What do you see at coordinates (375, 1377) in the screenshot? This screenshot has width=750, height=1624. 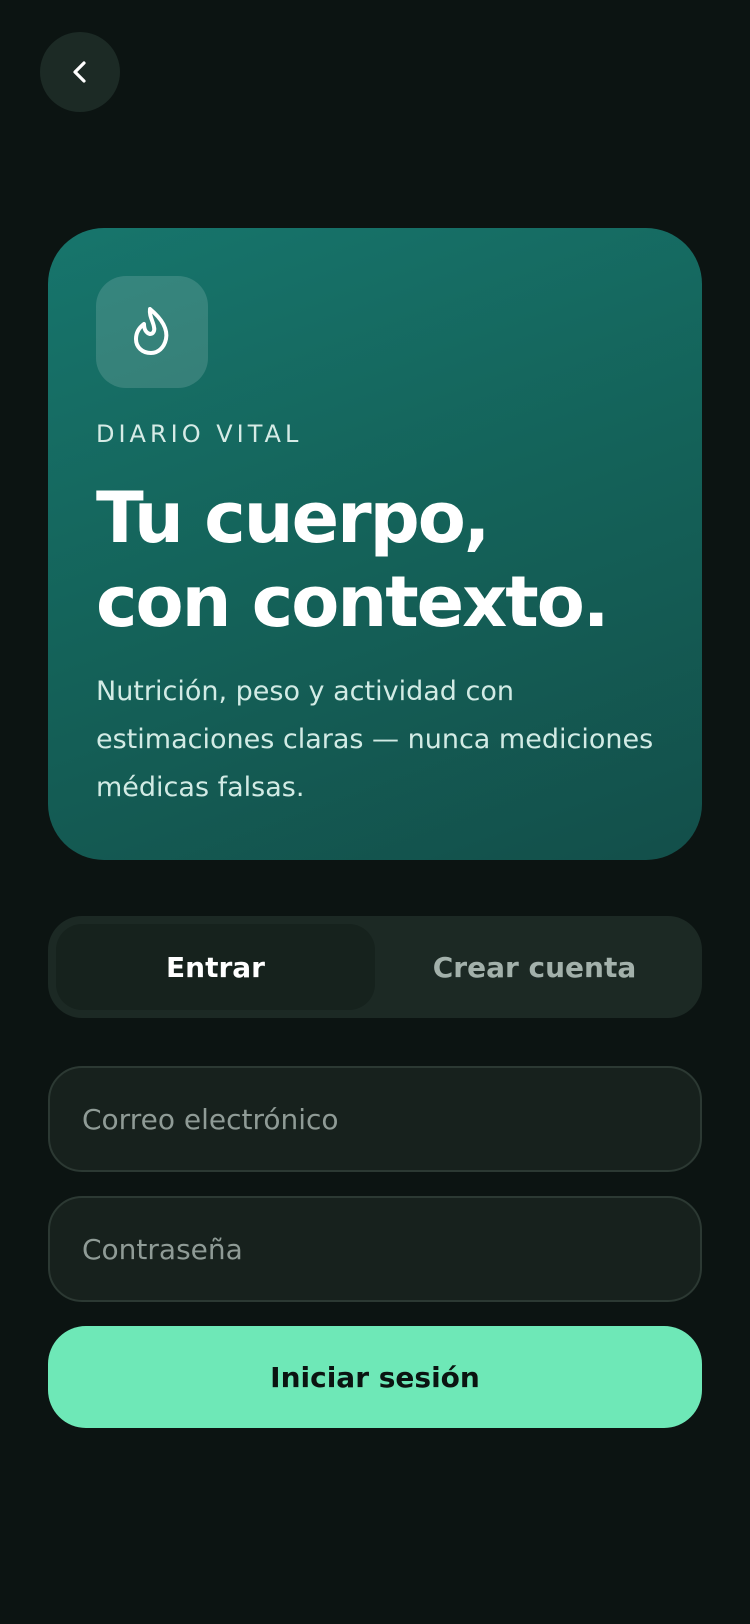 I see `sign-in-button: Iniciar sesión` at bounding box center [375, 1377].